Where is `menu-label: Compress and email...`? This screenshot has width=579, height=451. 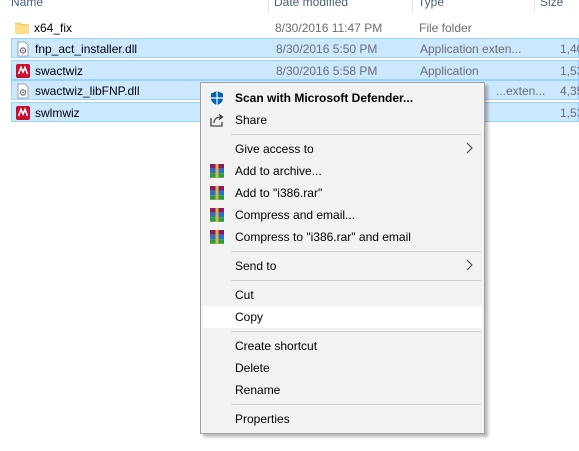 menu-label: Compress and email... is located at coordinates (295, 215).